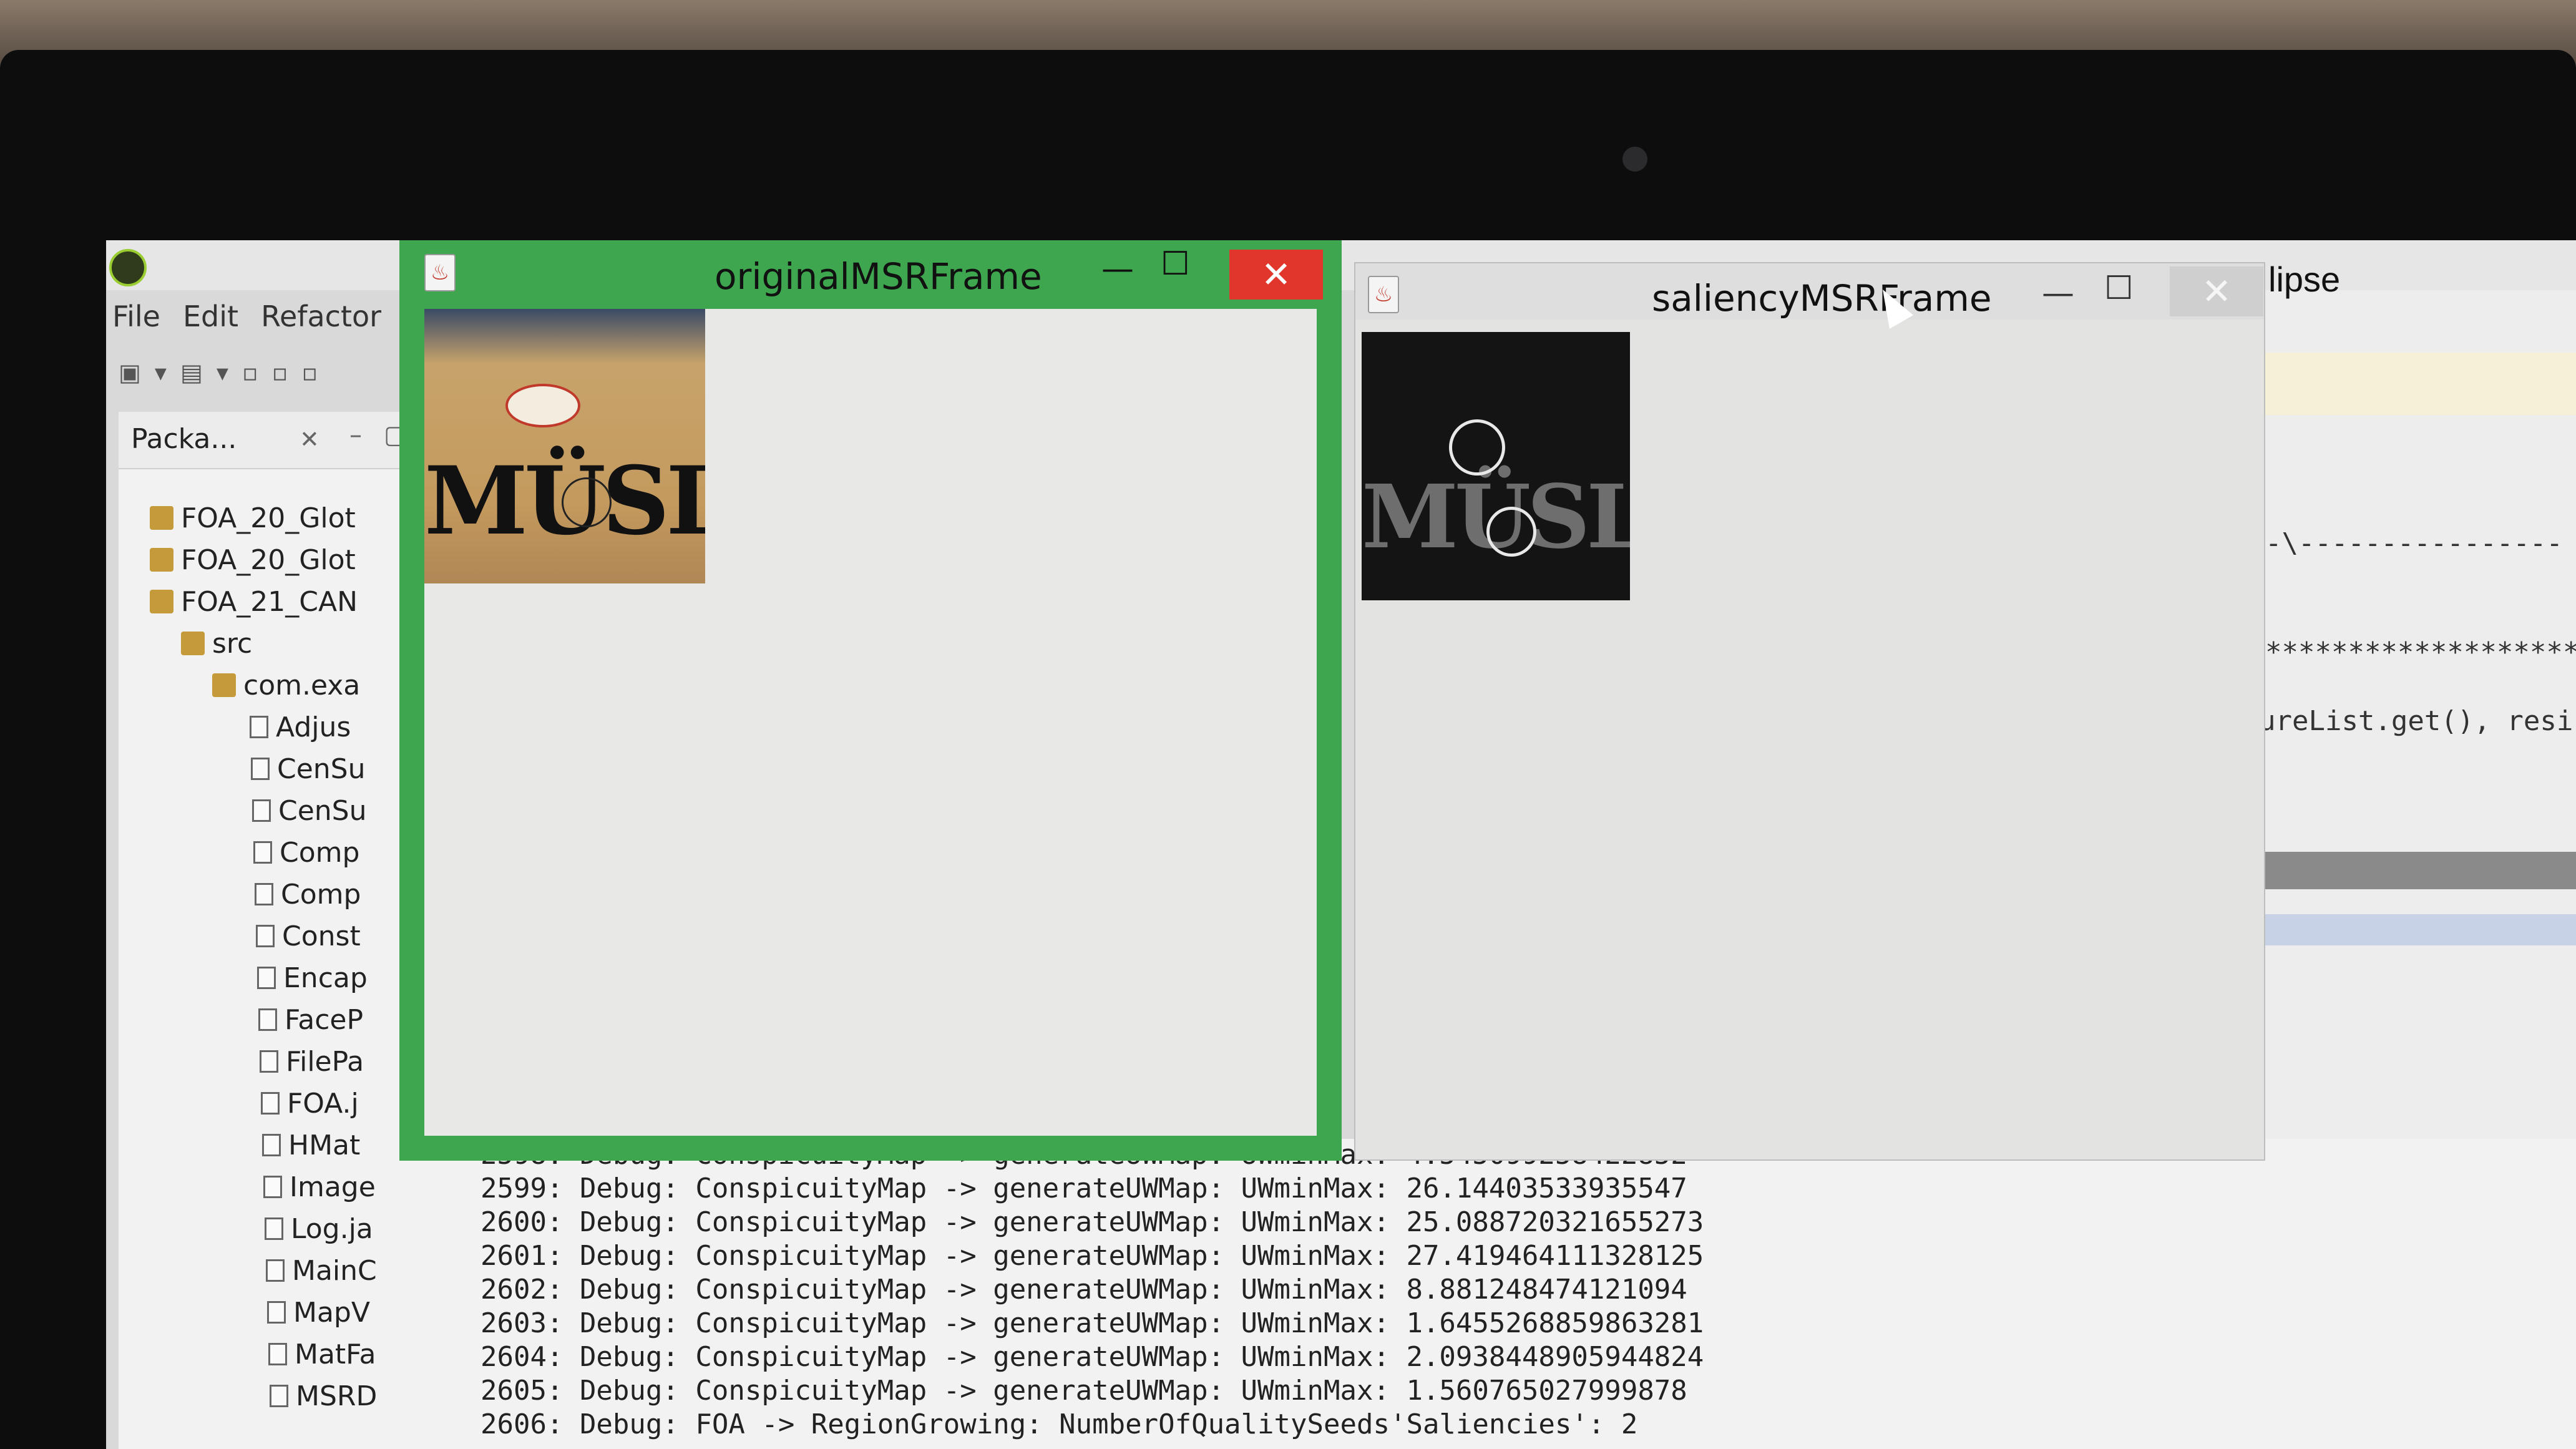  I want to click on webcam, so click(1634, 159).